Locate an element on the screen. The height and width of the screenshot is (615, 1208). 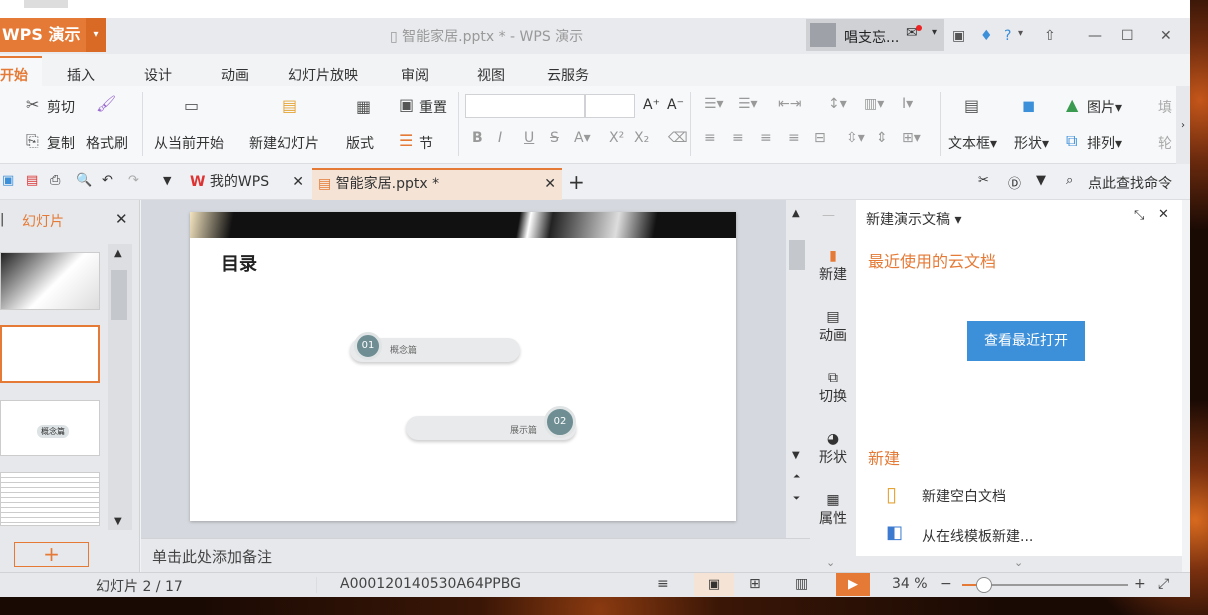
underline-icon: U is located at coordinates (529, 138).